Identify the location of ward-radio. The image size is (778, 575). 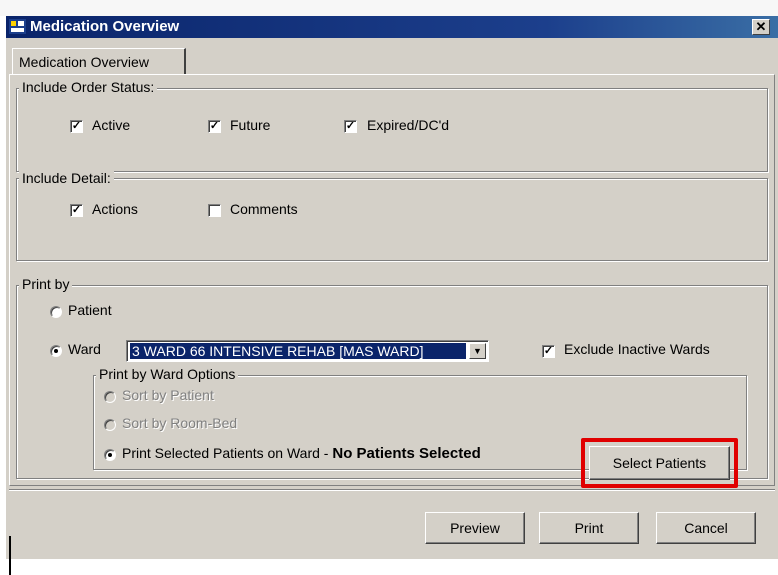
(56, 351).